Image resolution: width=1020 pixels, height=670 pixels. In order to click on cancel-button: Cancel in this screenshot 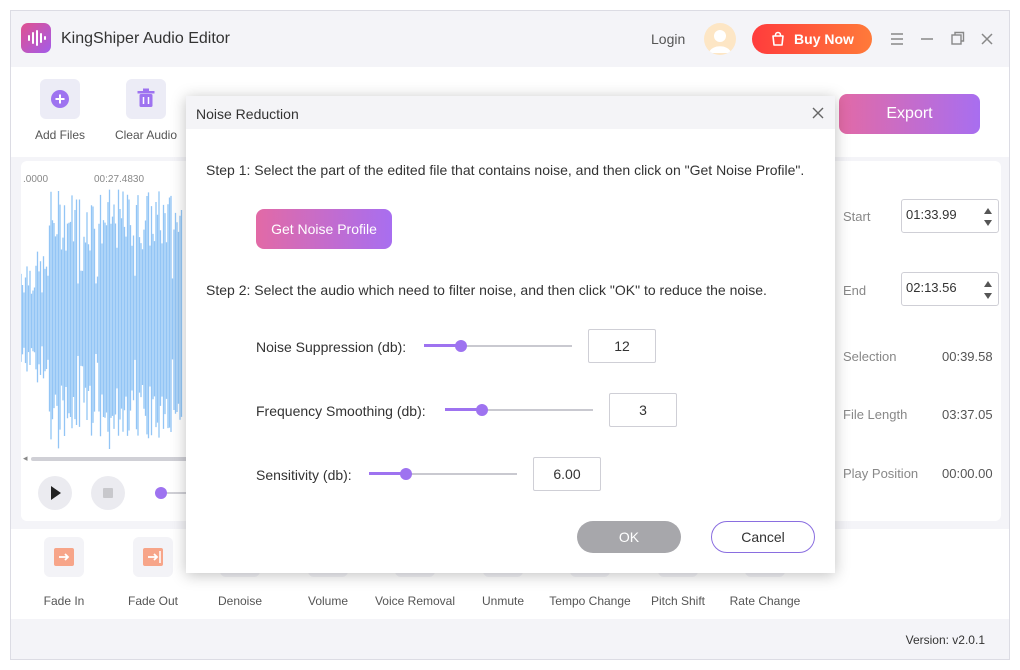, I will do `click(763, 537)`.